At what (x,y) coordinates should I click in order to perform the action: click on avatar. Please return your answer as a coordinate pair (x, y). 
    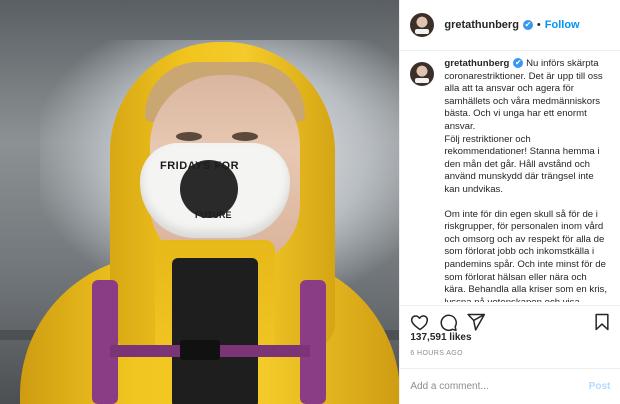
    Looking at the image, I should click on (422, 25).